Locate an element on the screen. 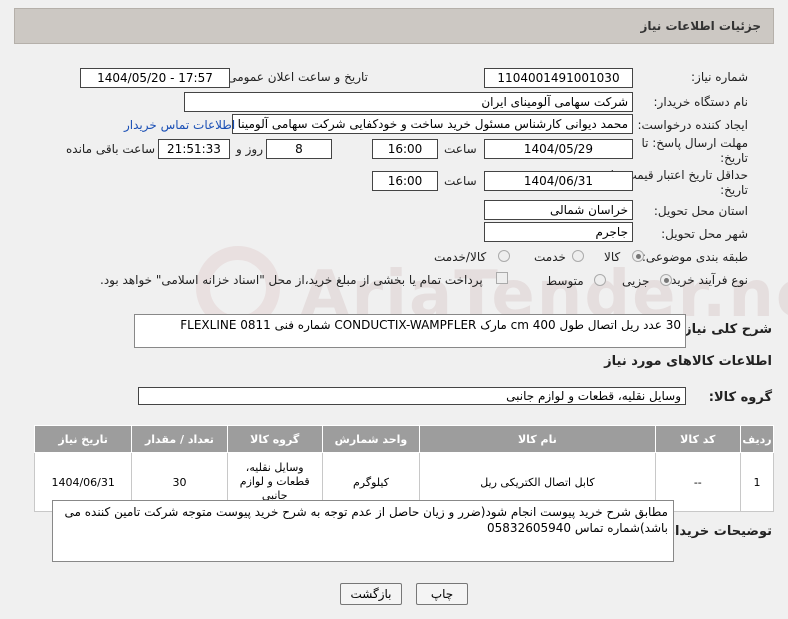 This screenshot has height=619, width=788. col-date: تاریخ نیاز is located at coordinates (83, 439).